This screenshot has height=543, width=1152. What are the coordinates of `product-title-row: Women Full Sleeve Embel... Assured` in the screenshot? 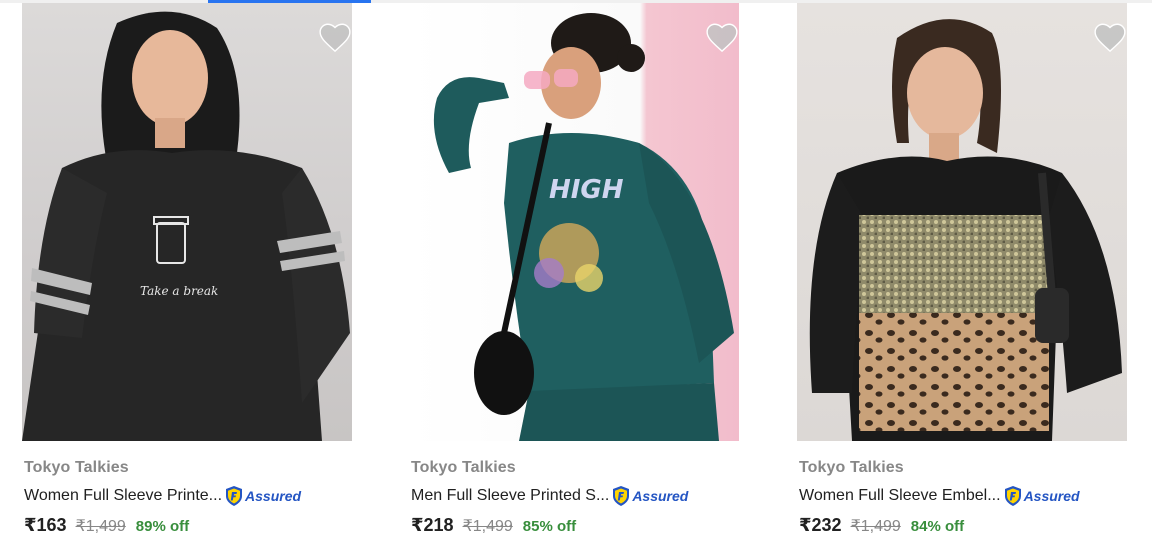 It's located at (964, 496).